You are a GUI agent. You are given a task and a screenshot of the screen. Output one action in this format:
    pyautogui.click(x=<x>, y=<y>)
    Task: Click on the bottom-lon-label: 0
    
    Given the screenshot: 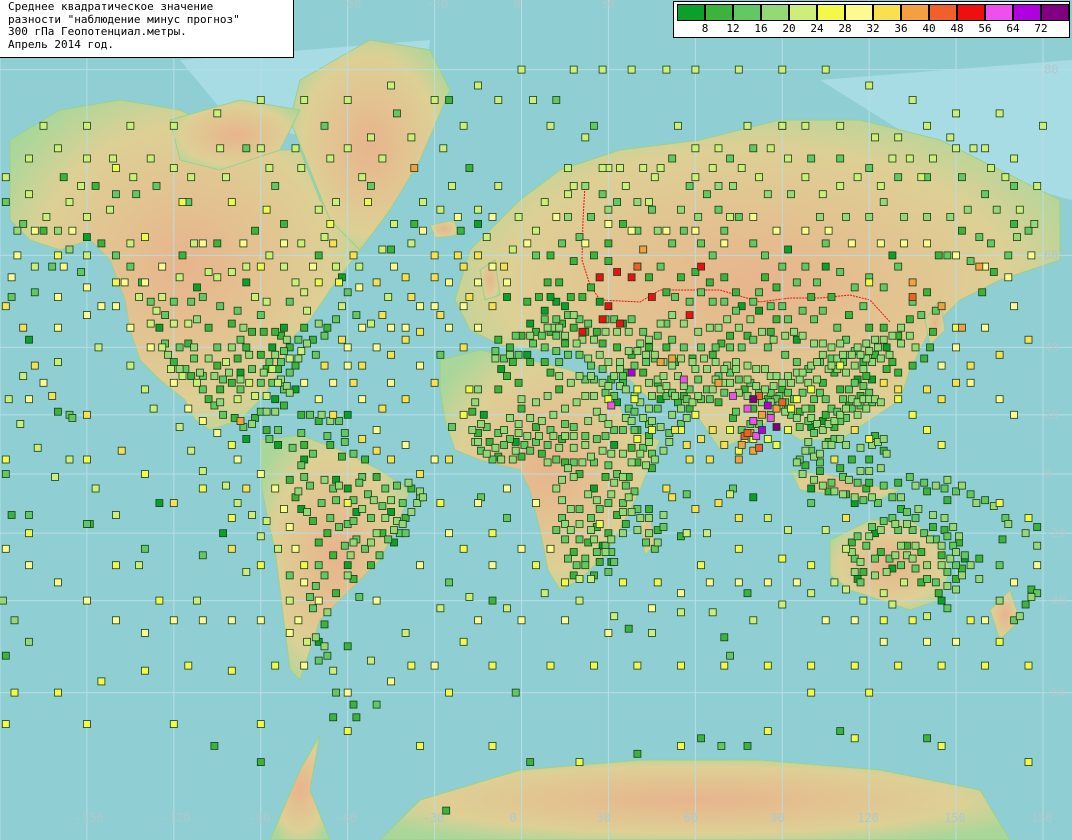 What is the action you would take?
    pyautogui.click(x=513, y=818)
    